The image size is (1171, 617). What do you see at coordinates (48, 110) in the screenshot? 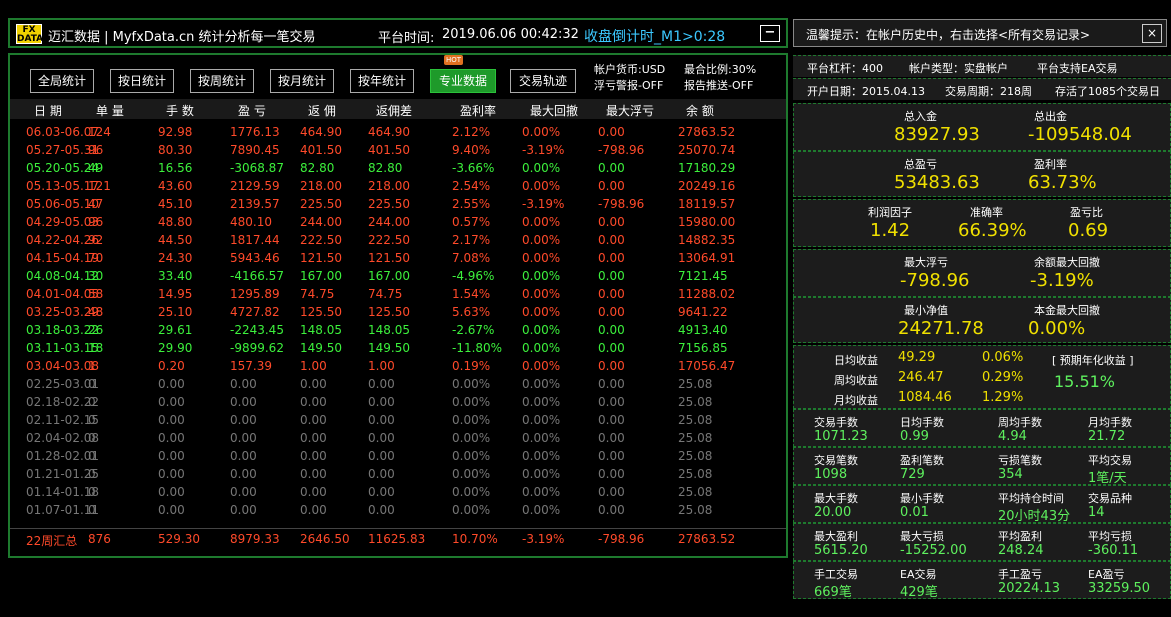
I see `column-header: 日 期` at bounding box center [48, 110].